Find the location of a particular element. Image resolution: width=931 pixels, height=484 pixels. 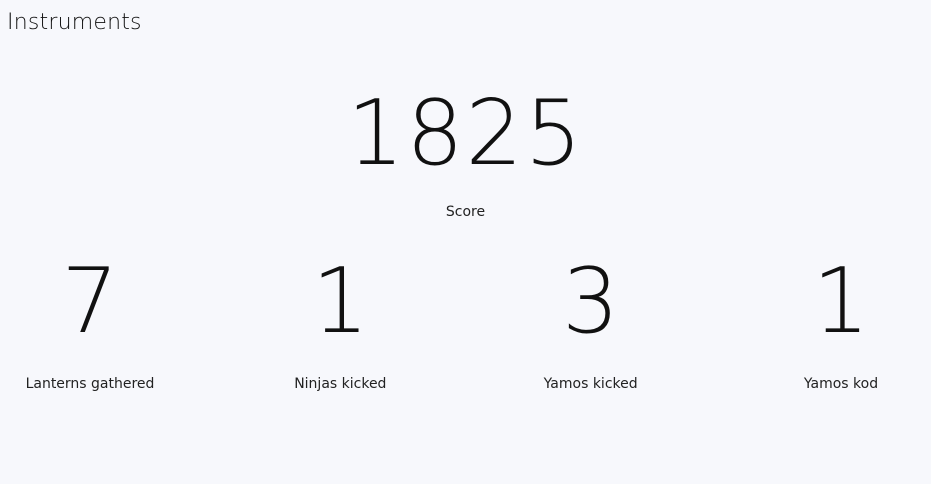

stat-label: Lanterns gathered is located at coordinates (90, 384).